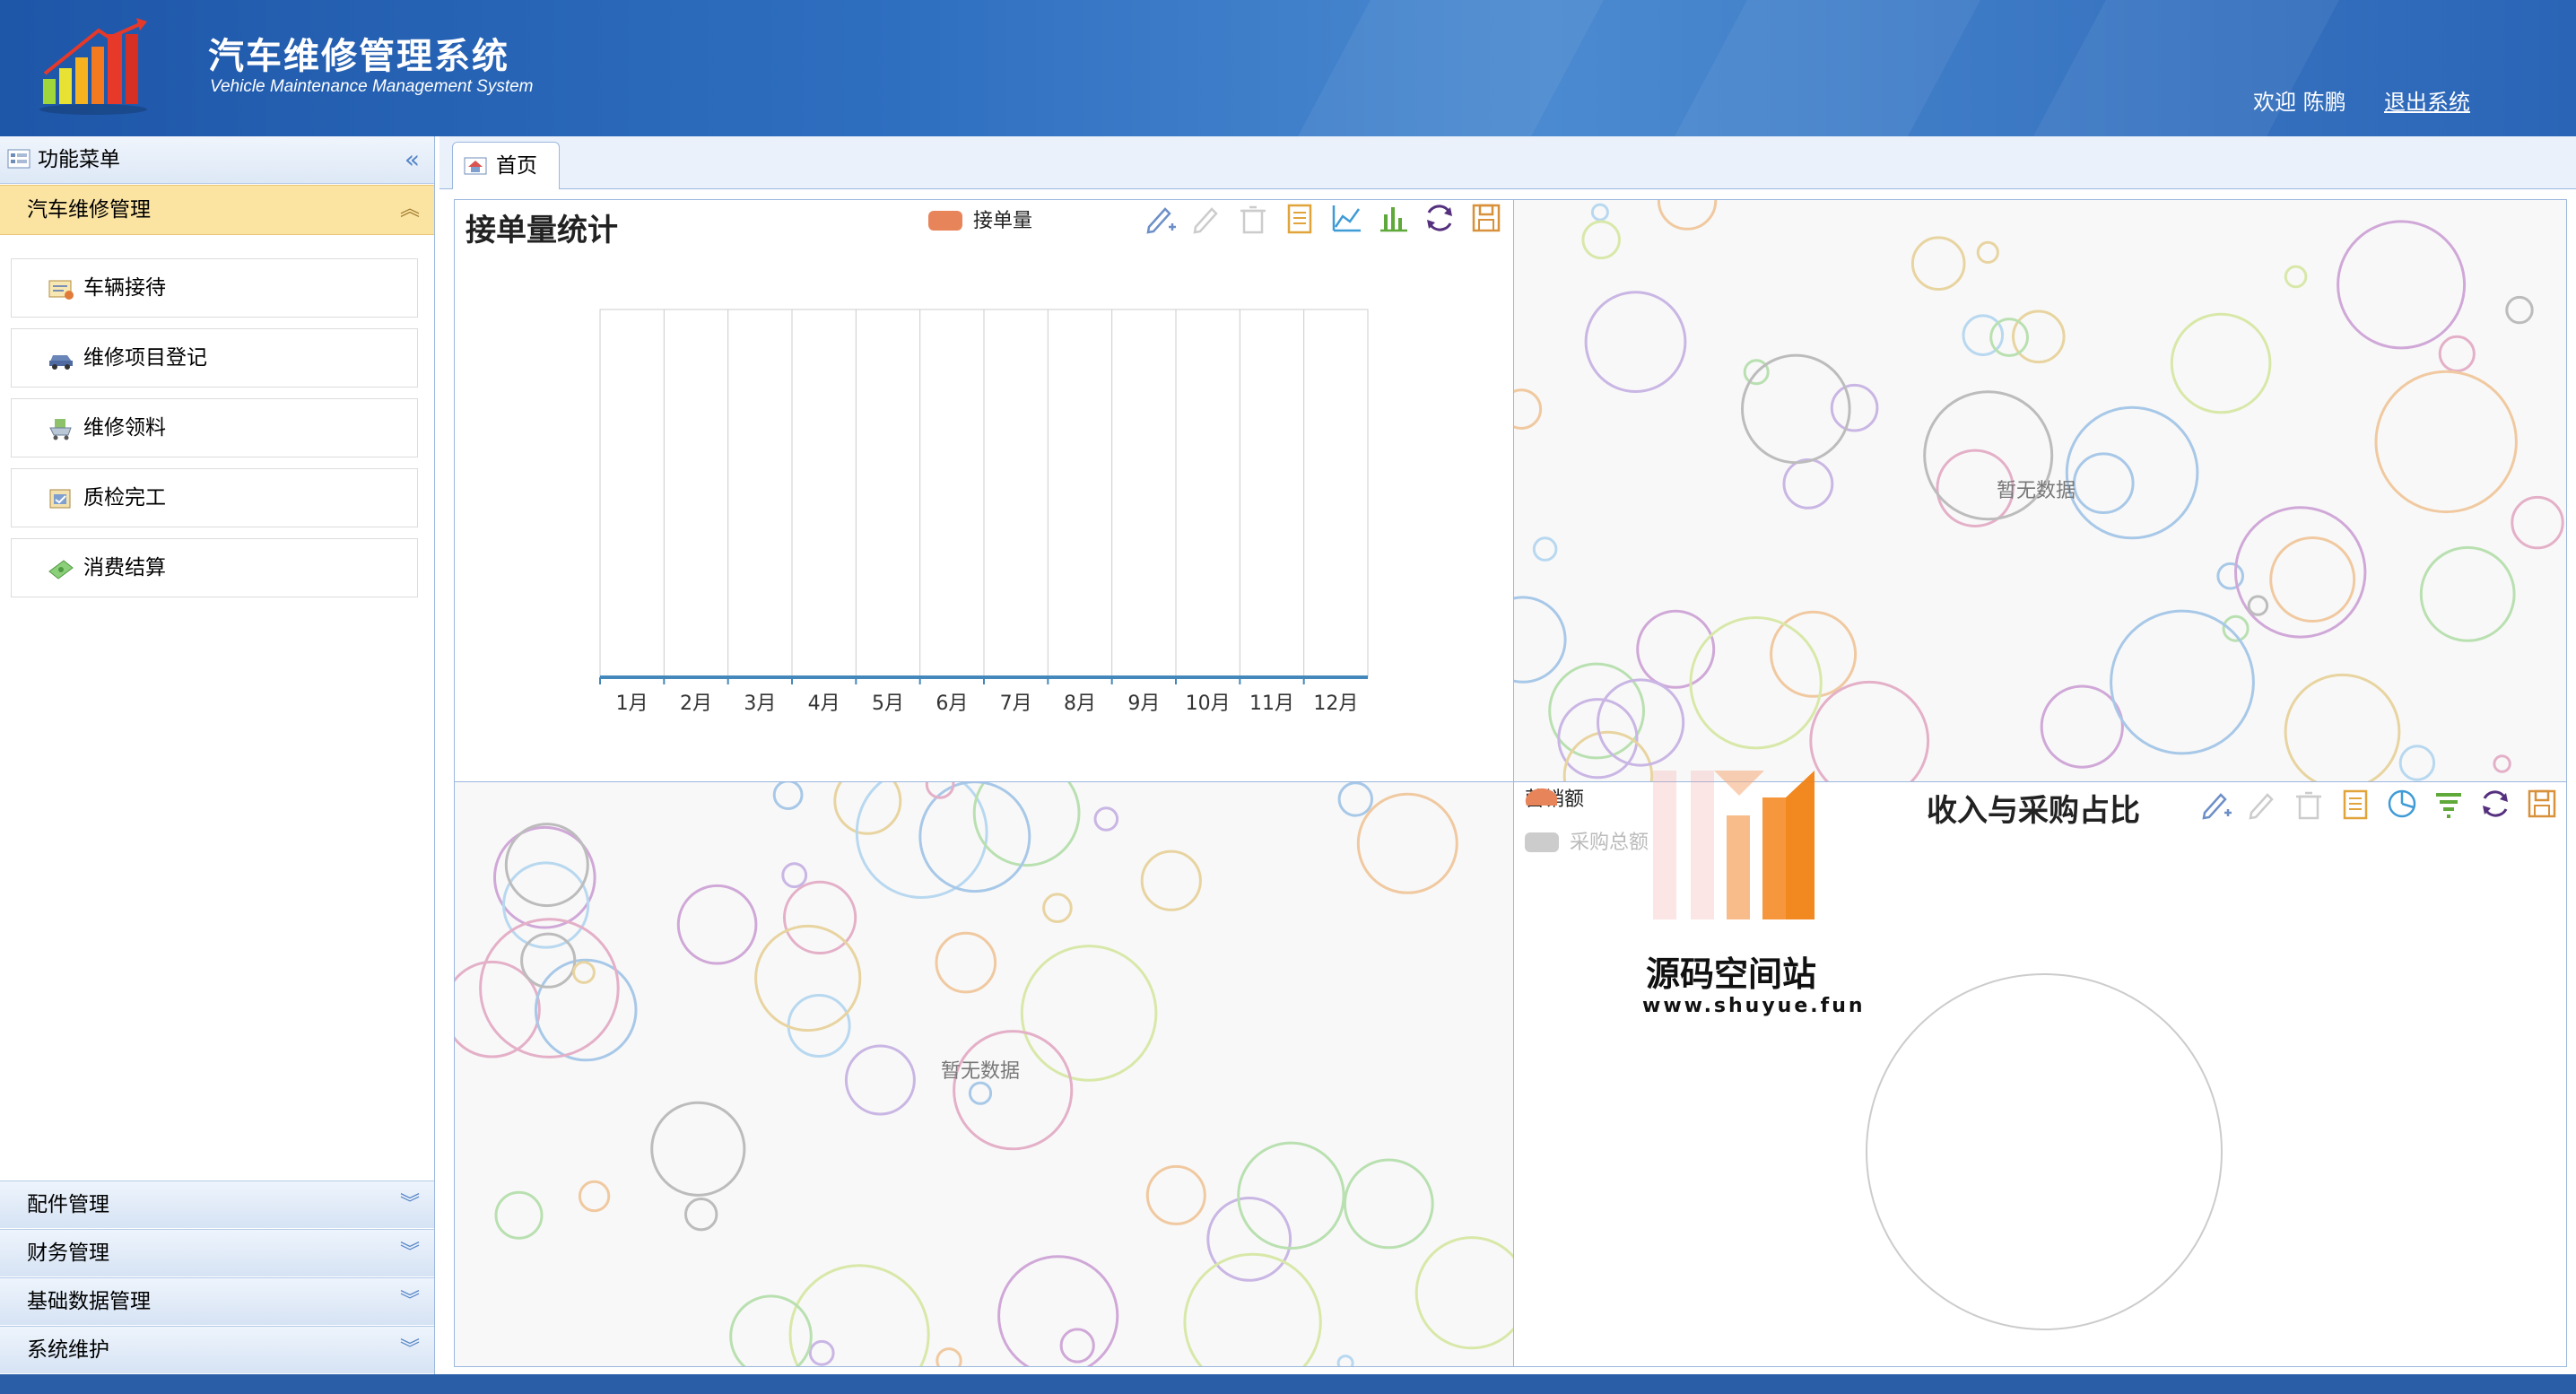  I want to click on watermark: 源码空间站 www.shuyue.fun, so click(1751, 895).